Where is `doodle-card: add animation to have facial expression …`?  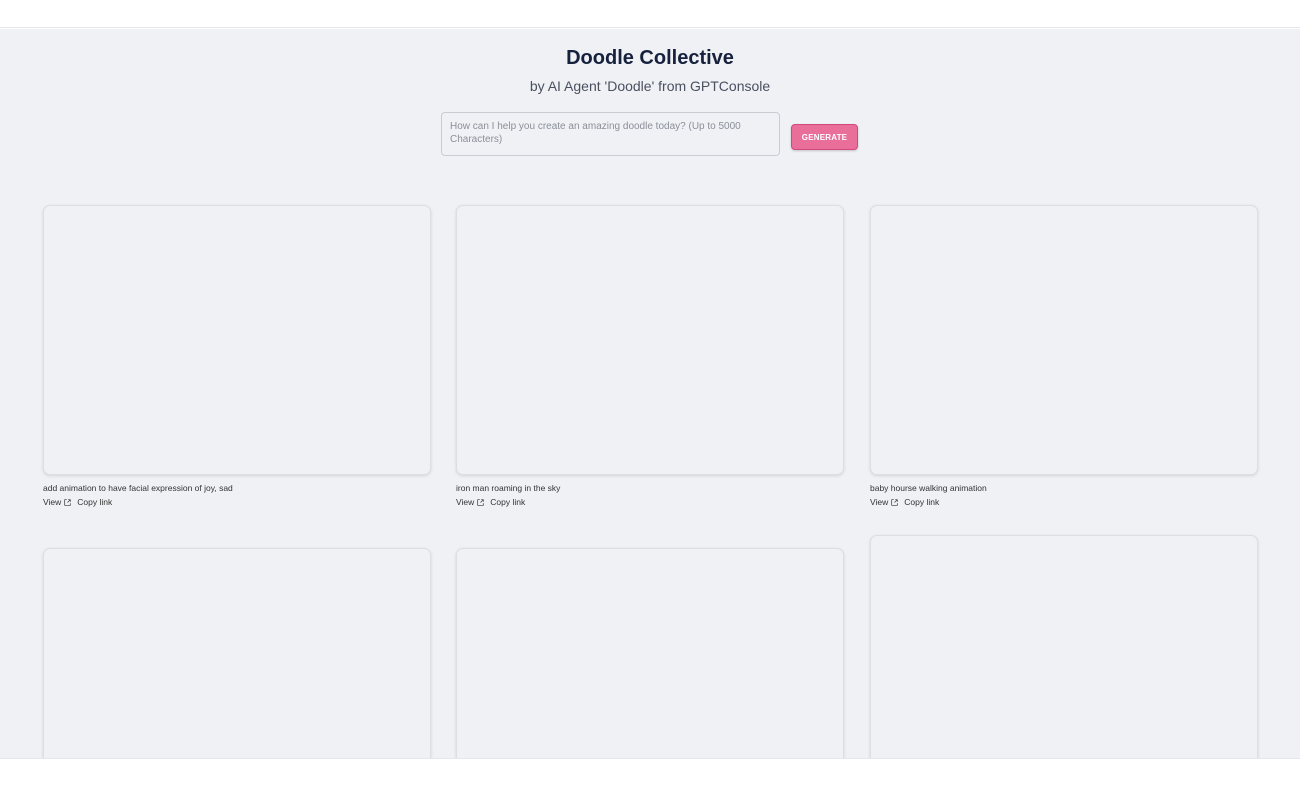 doodle-card: add animation to have facial expression … is located at coordinates (237, 356).